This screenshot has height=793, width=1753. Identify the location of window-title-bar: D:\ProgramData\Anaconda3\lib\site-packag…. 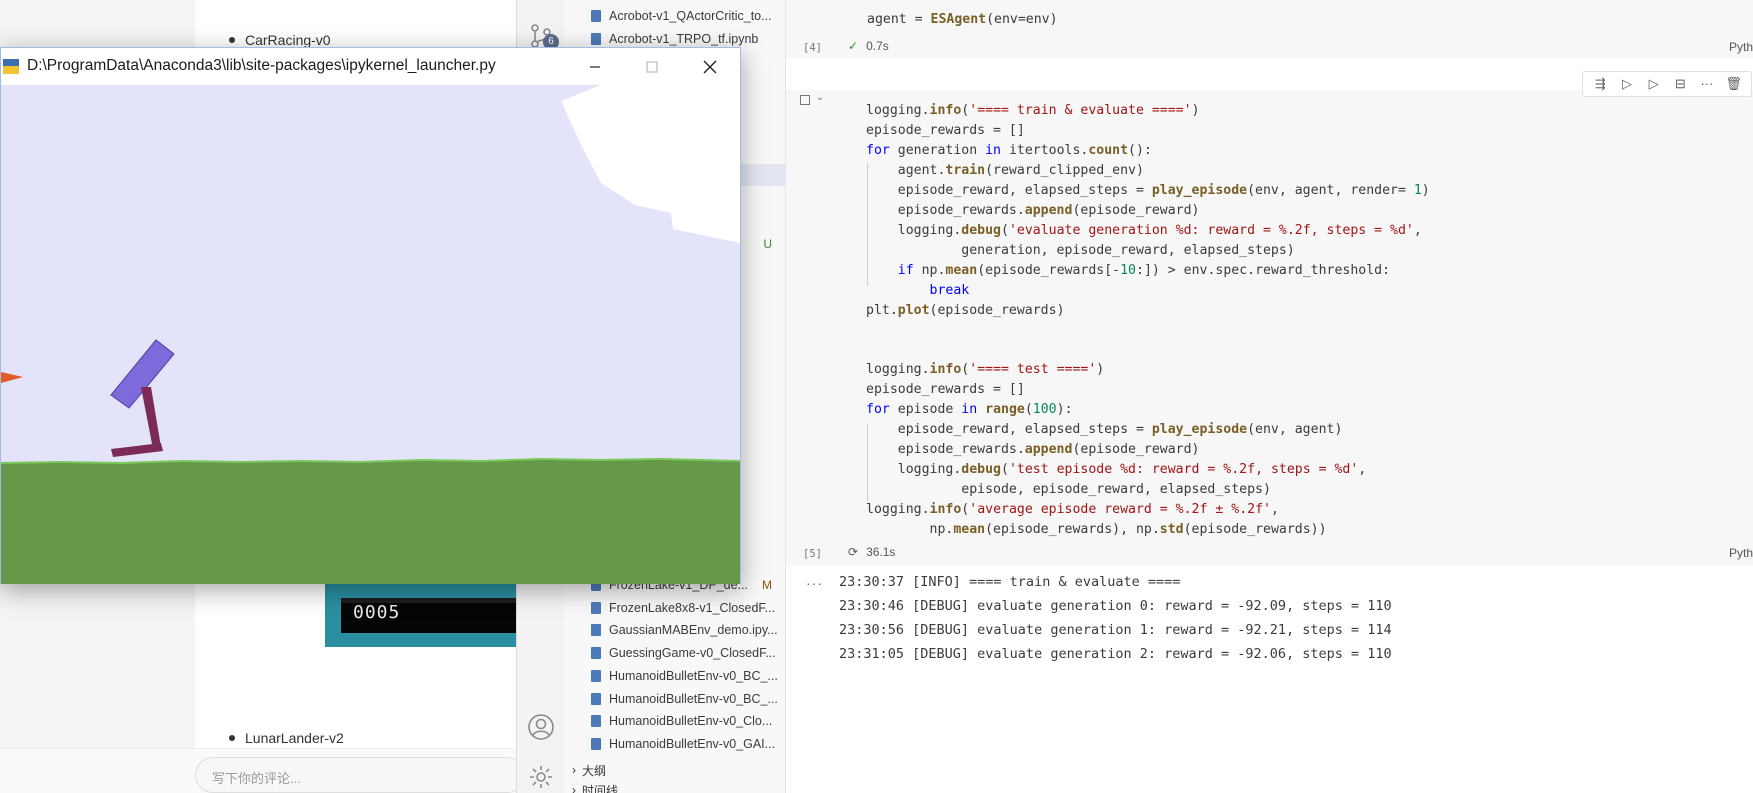
(370, 66).